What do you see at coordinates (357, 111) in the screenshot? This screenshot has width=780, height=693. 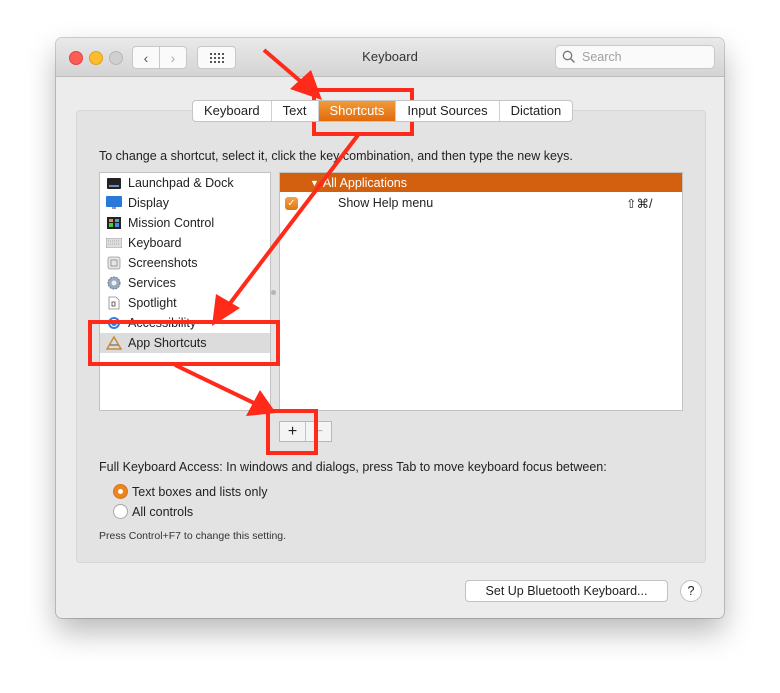 I see `tab-shortcuts: Shortcuts` at bounding box center [357, 111].